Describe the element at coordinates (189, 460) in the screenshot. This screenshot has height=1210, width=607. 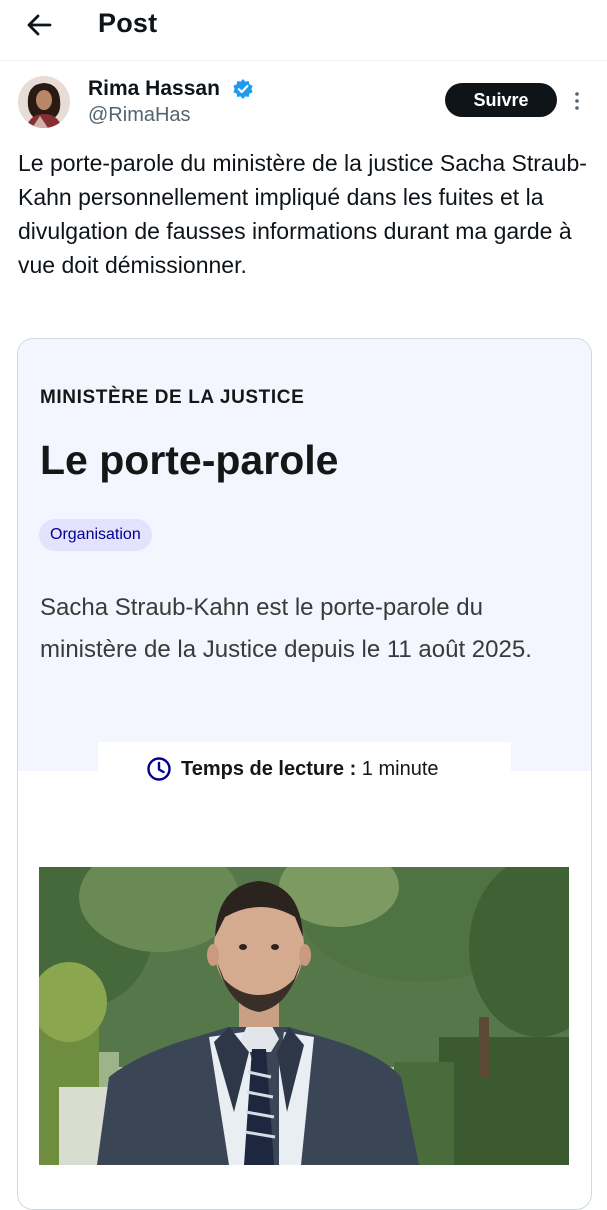
I see `card-title: Le porte-parole` at that location.